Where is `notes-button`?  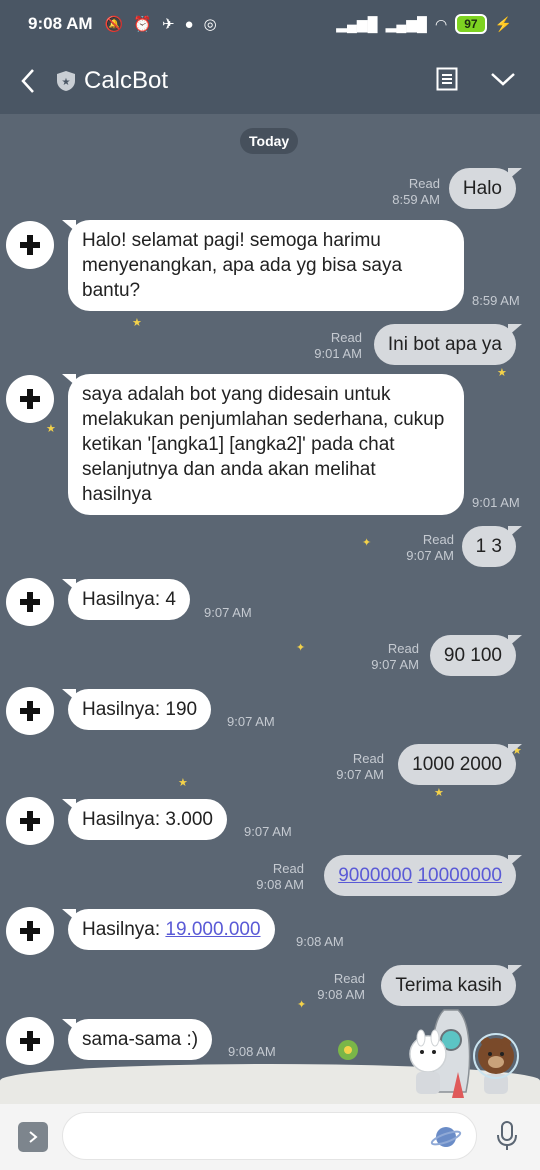 notes-button is located at coordinates (447, 81).